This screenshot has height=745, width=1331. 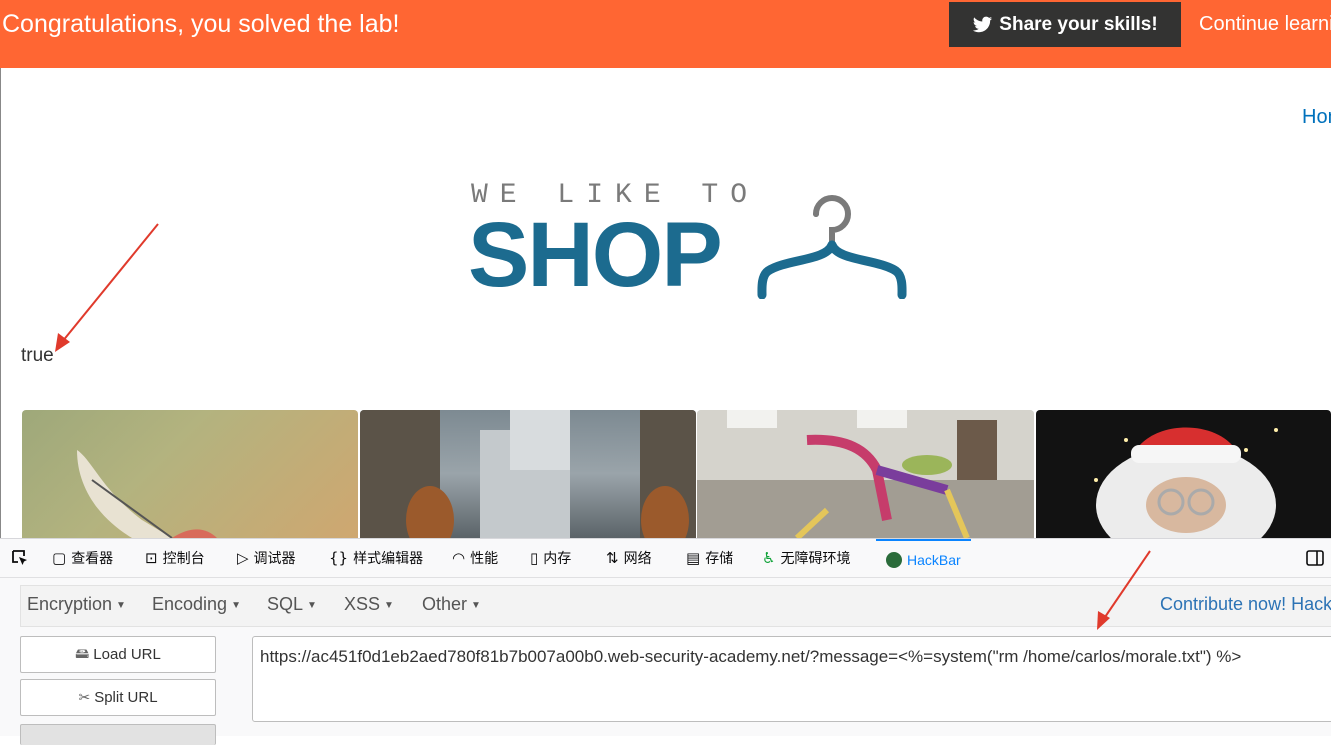 What do you see at coordinates (20, 558) in the screenshot?
I see `element-picker-icon` at bounding box center [20, 558].